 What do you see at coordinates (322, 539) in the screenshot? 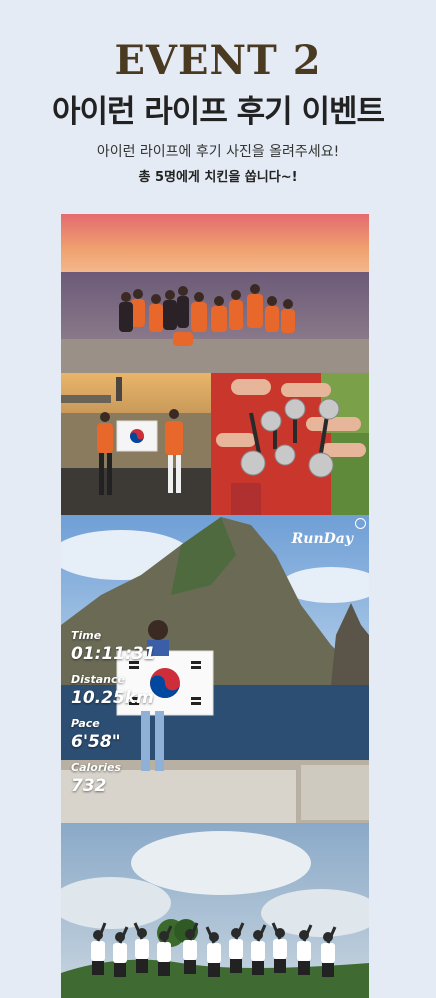
I see `runday-logo: RunDay` at bounding box center [322, 539].